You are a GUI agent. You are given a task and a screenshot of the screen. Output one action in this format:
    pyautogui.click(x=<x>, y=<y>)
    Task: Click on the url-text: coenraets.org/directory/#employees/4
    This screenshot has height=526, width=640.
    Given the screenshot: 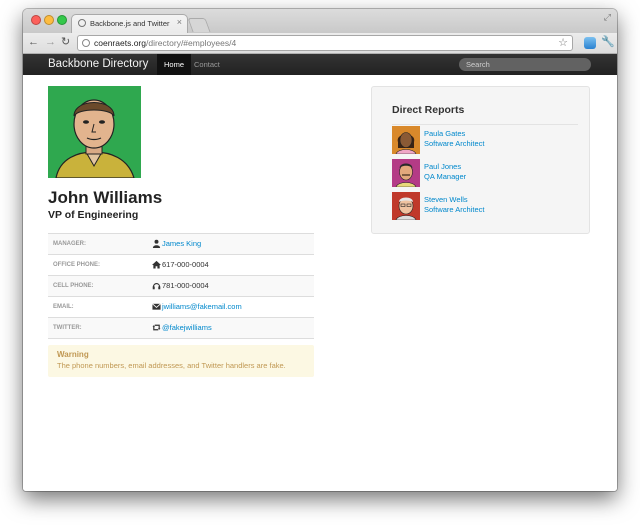 What is the action you would take?
    pyautogui.click(x=165, y=43)
    